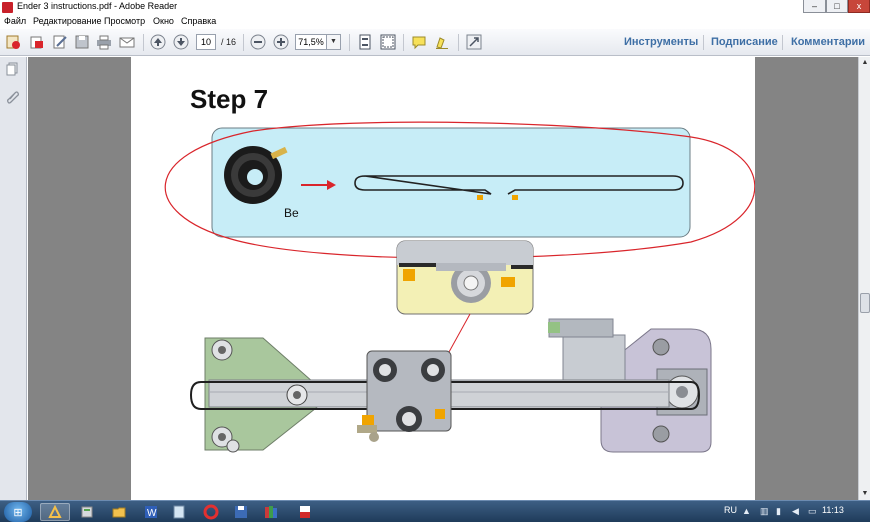 Image resolution: width=870 pixels, height=523 pixels. I want to click on email-icon, so click(127, 42).